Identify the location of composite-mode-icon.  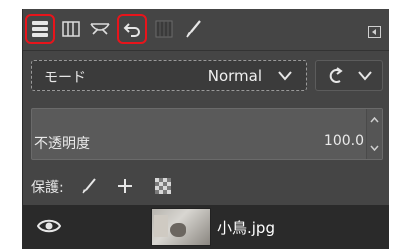
(336, 75).